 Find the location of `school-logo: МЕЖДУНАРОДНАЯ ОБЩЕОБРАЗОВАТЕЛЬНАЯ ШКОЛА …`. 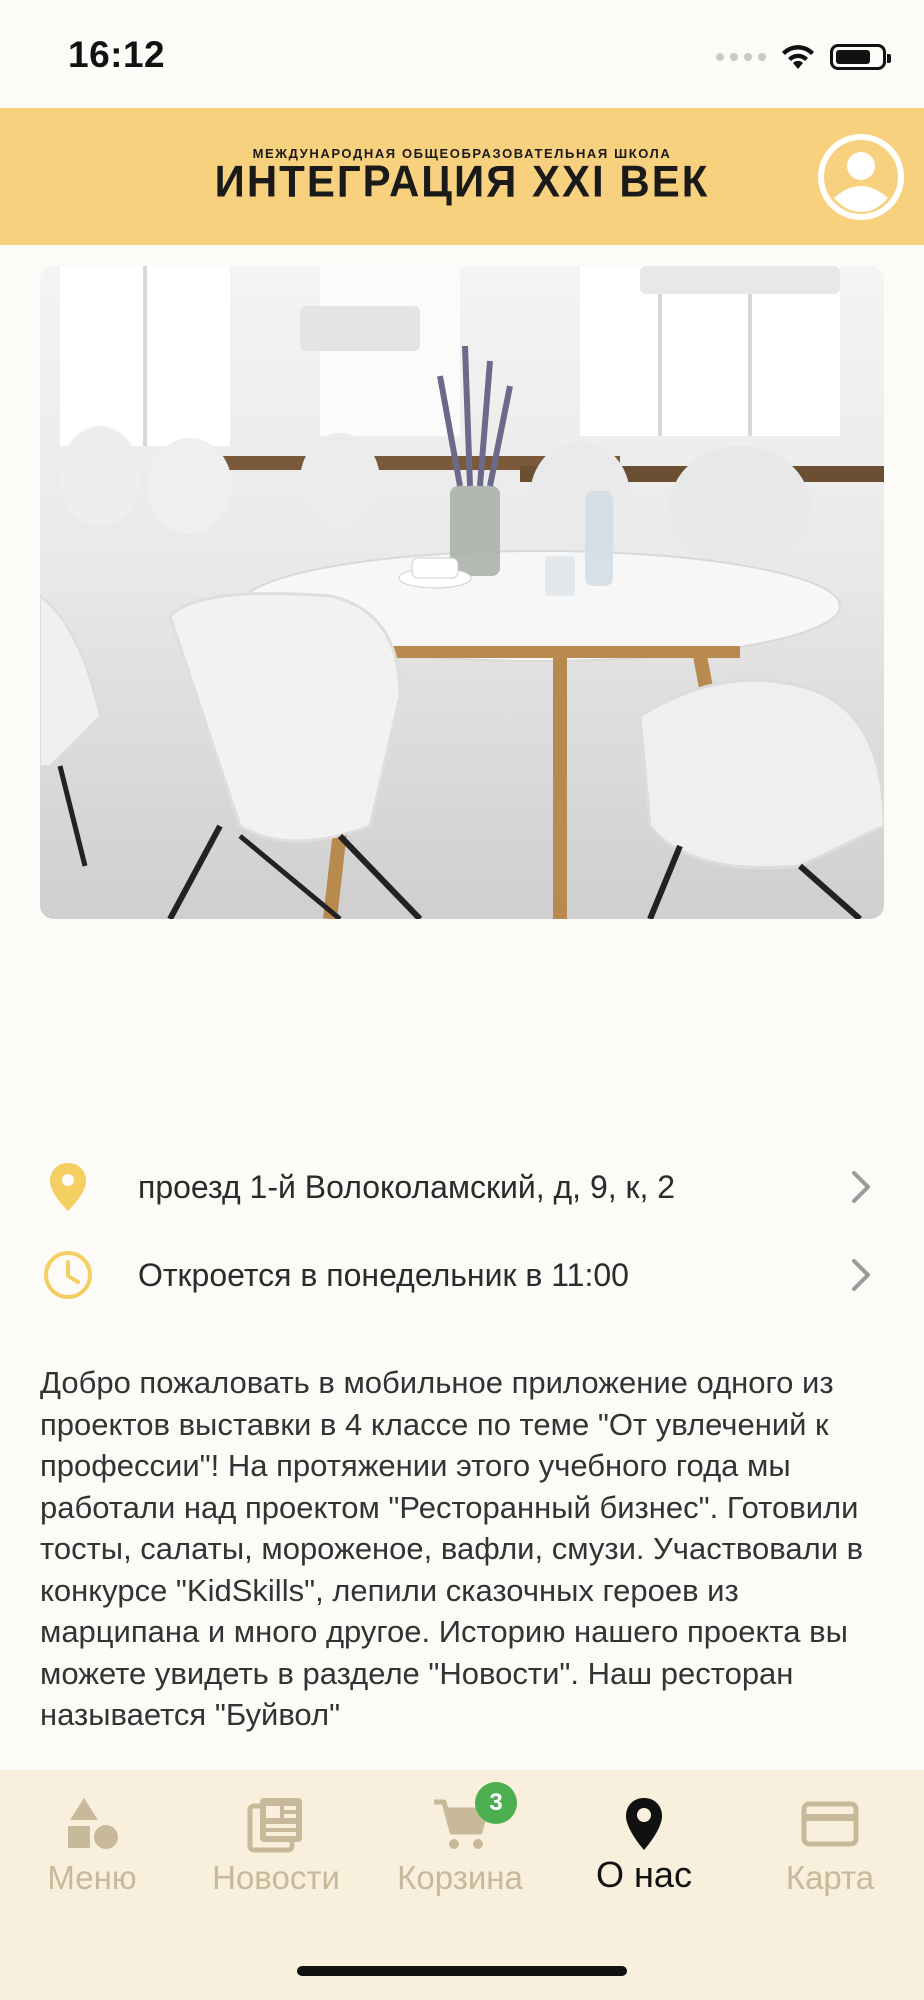

school-logo: МЕЖДУНАРОДНАЯ ОБЩЕОБРАЗОВАТЕЛЬНАЯ ШКОЛА … is located at coordinates (462, 176).